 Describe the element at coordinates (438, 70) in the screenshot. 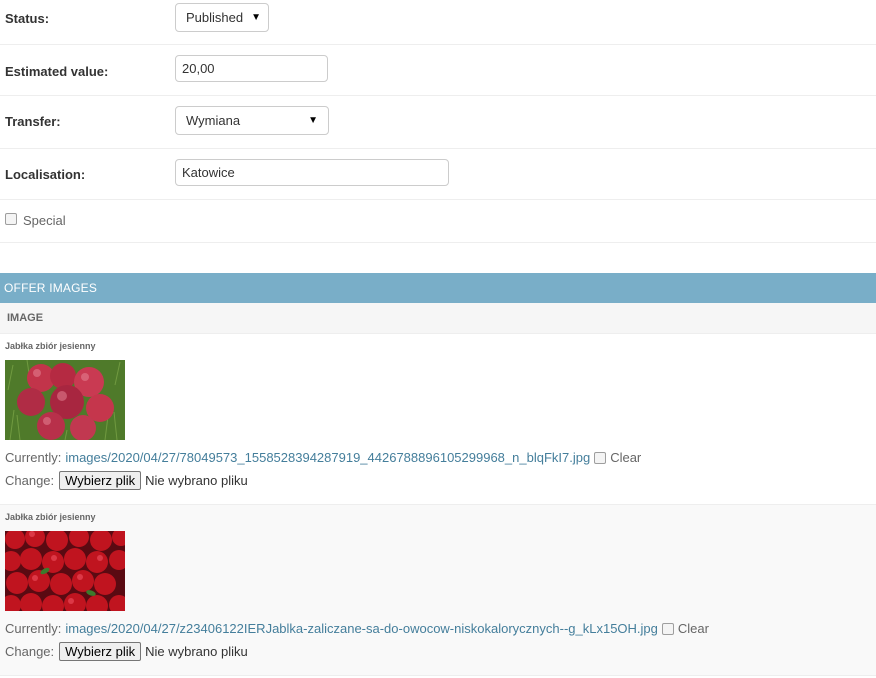

I see `estimated-value-row: Estimated value:` at that location.